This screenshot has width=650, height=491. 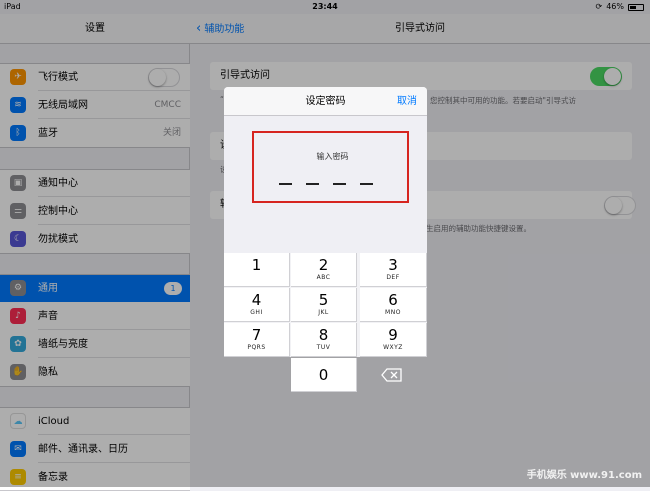 What do you see at coordinates (584, 475) in the screenshot?
I see `watermark: 手机娱乐 www.91.com` at bounding box center [584, 475].